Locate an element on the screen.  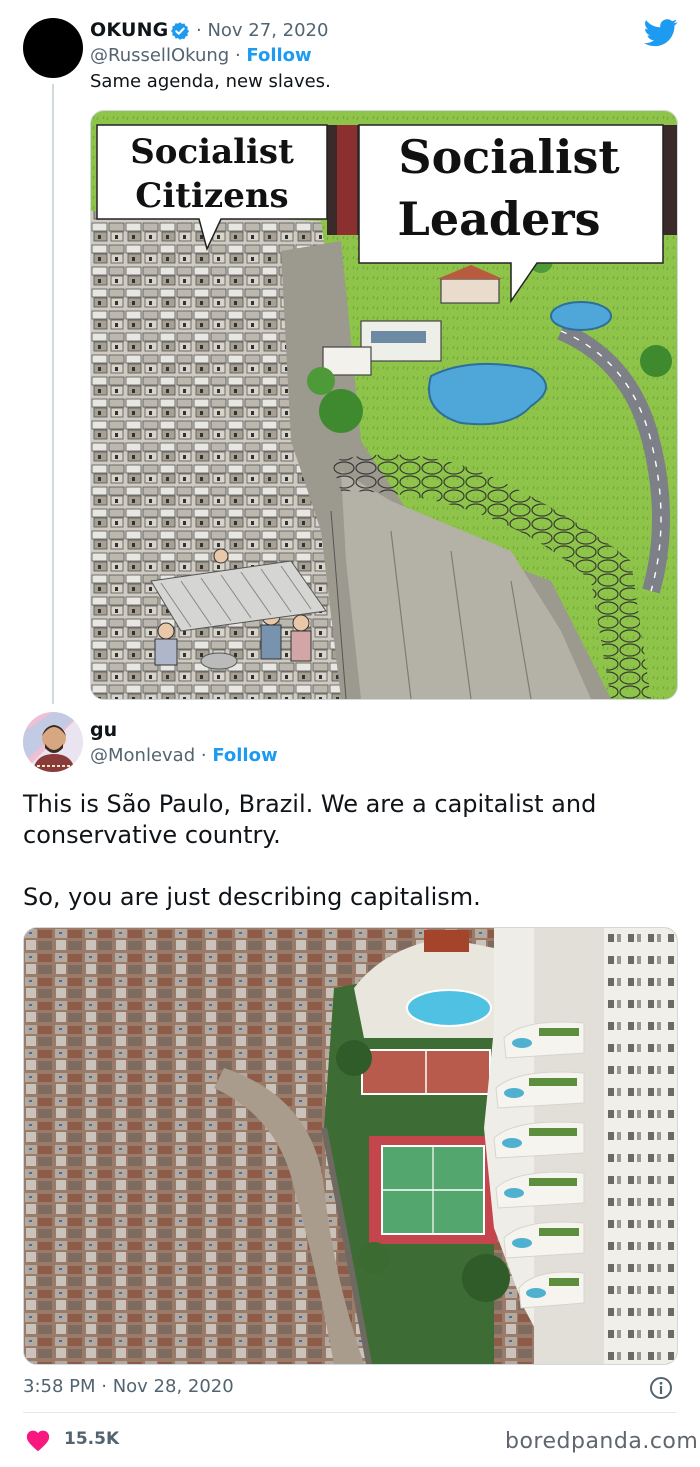
info-icon is located at coordinates (661, 1388).